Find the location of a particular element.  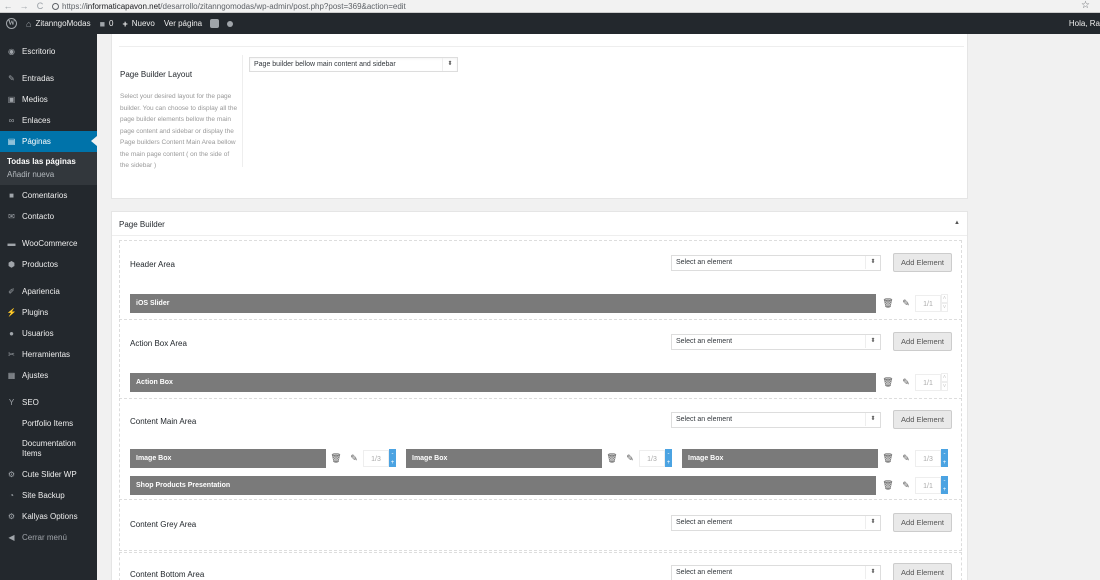

menu-contact: ✉ Contacto is located at coordinates (48, 216).